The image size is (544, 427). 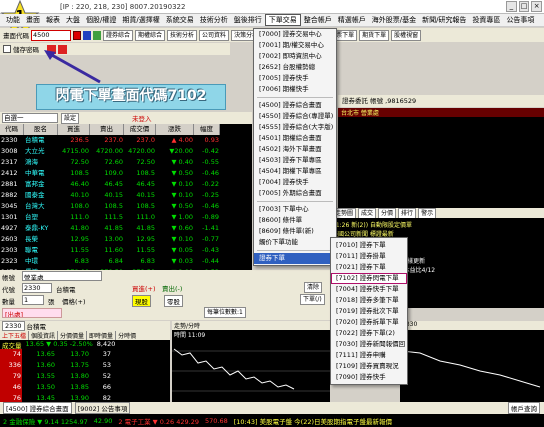 I want to click on menu-item: 整合帳戶, so click(x=318, y=20).